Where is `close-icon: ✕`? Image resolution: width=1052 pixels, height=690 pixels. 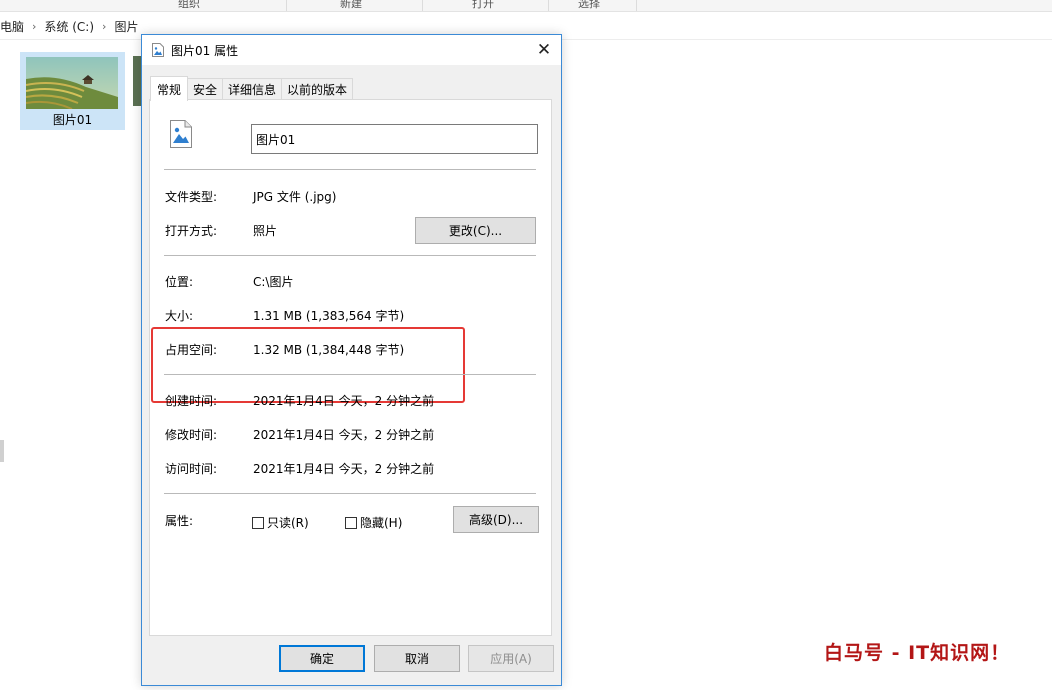 close-icon: ✕ is located at coordinates (544, 50).